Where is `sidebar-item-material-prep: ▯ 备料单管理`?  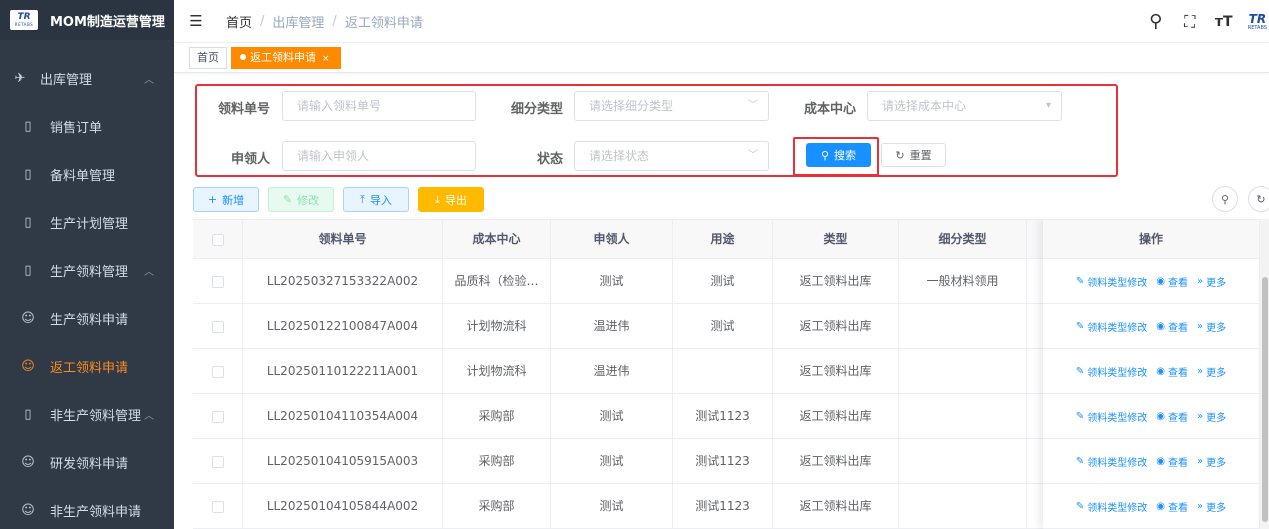 sidebar-item-material-prep: ▯ 备料单管理 is located at coordinates (87, 174).